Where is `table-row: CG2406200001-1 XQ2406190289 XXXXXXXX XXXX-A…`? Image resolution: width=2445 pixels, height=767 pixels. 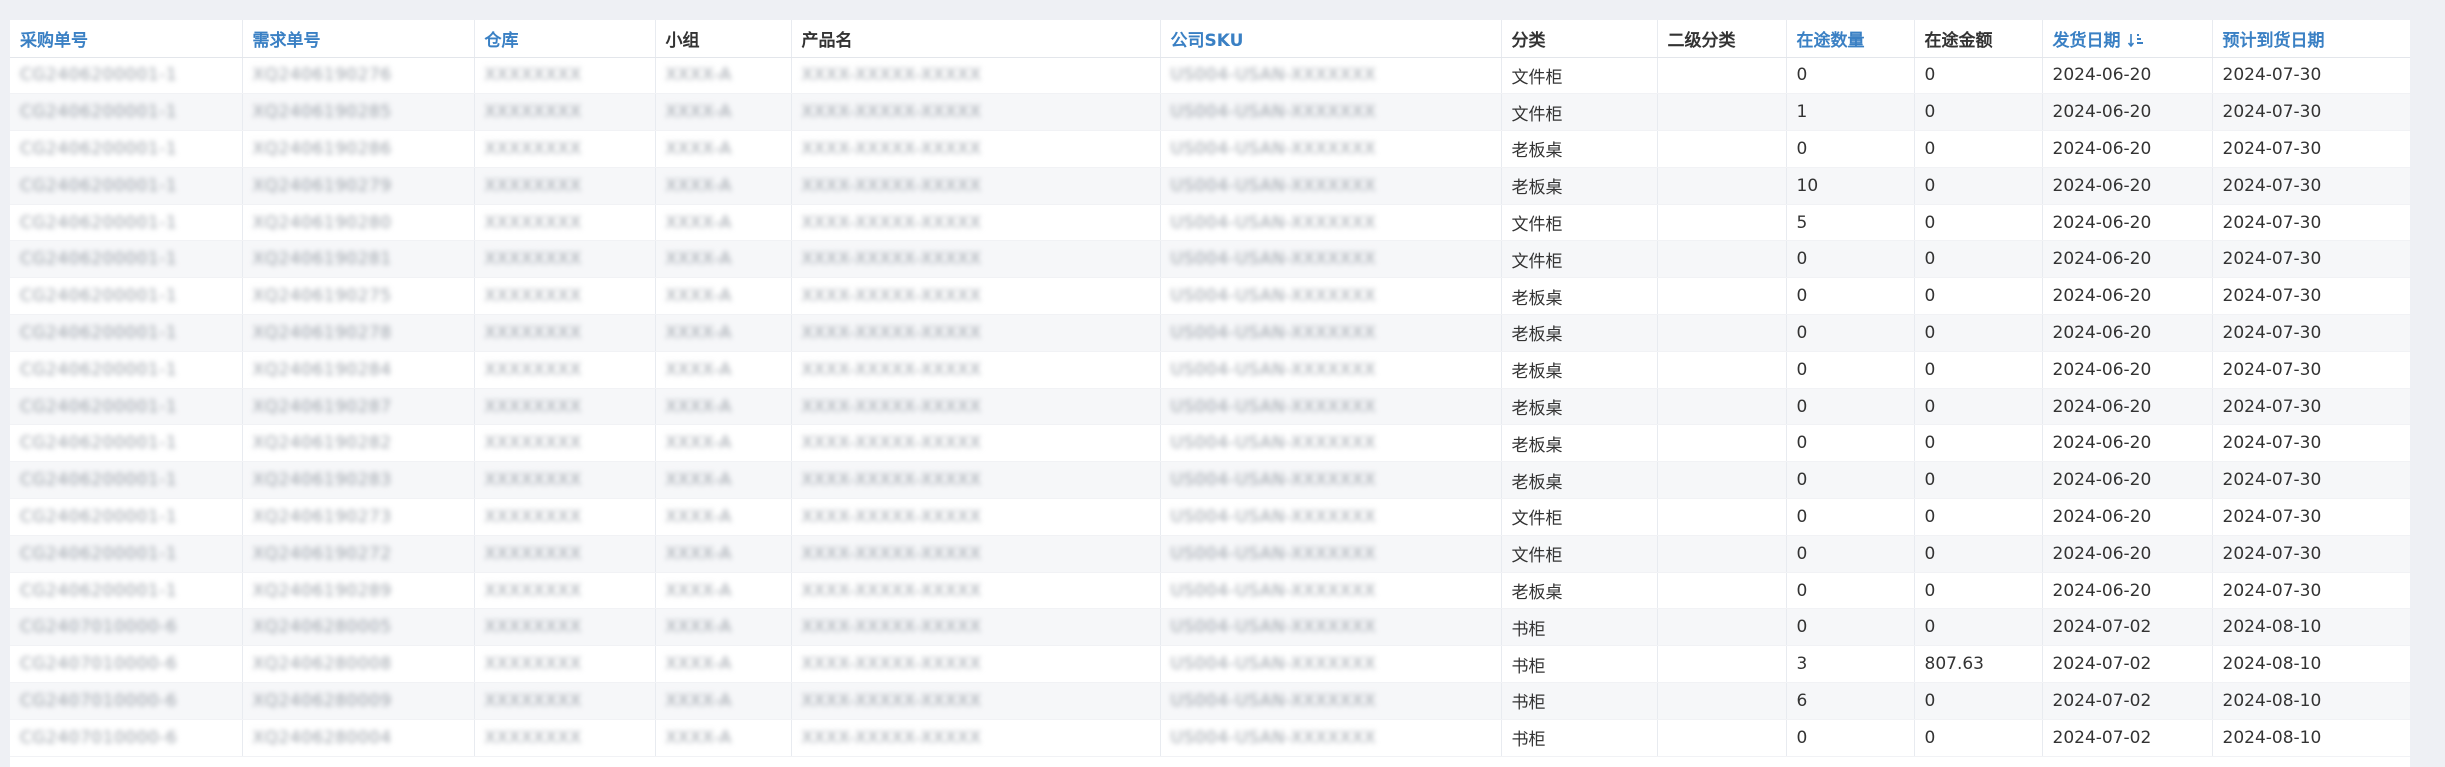 table-row: CG2406200001-1 XQ2406190289 XXXXXXXX XXXX-A… is located at coordinates (1210, 591).